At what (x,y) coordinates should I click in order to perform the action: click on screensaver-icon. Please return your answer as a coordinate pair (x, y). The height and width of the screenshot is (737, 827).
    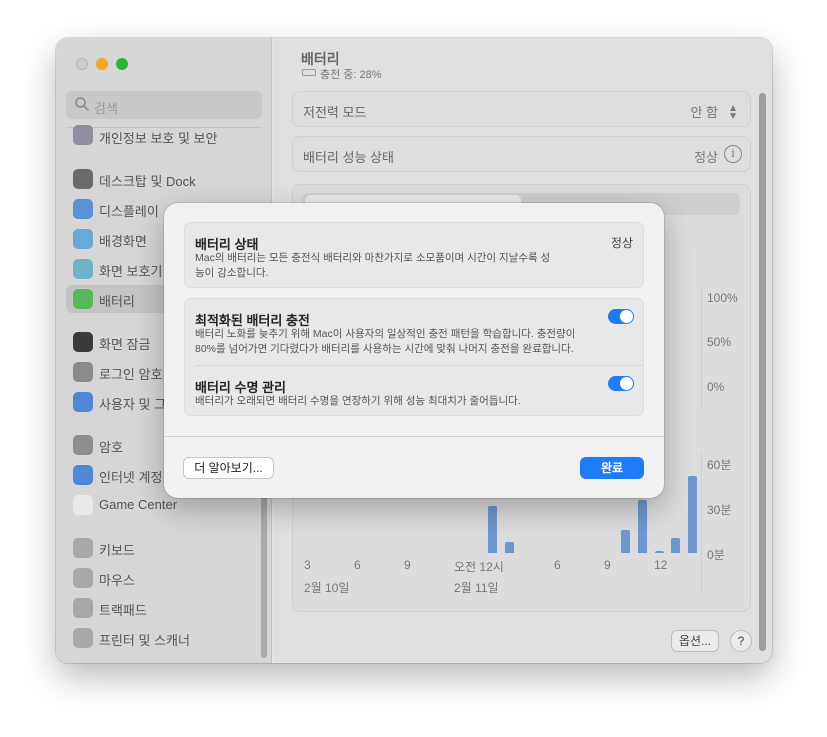
    Looking at the image, I should click on (83, 269).